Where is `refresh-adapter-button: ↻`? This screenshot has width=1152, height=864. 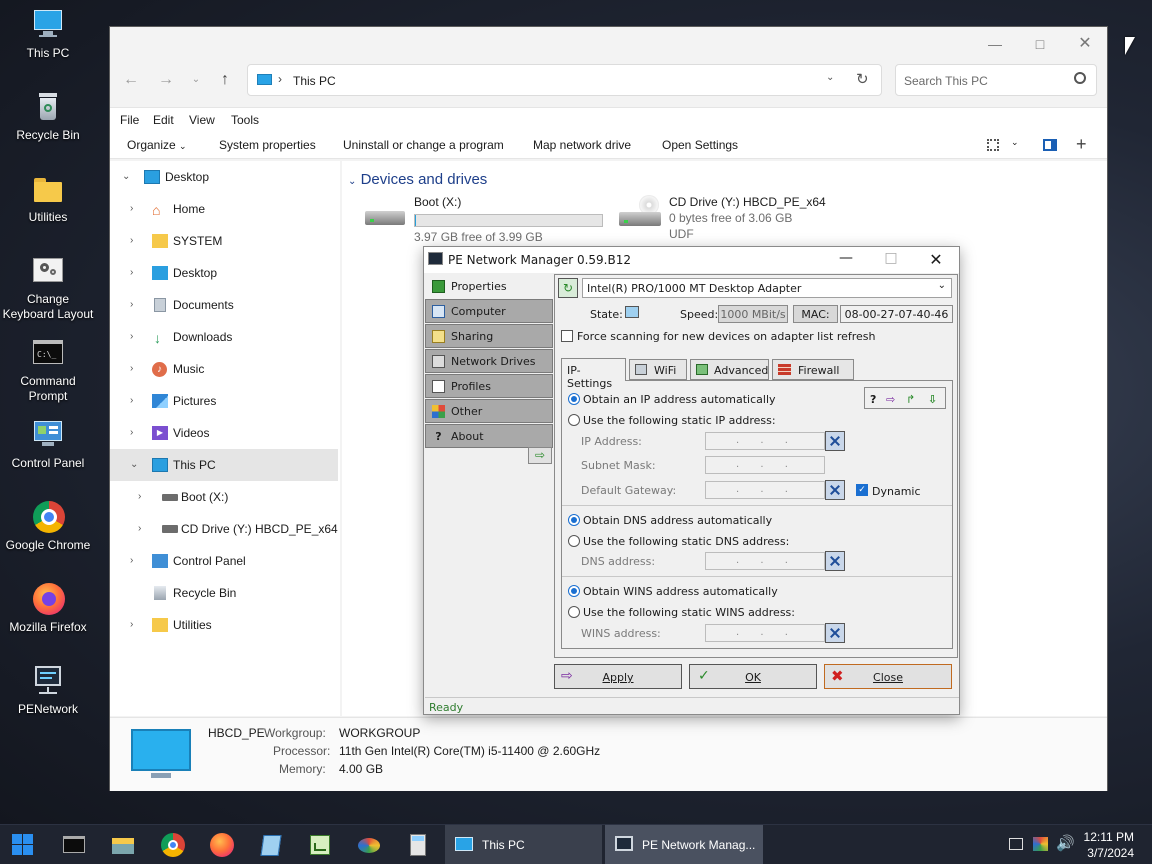 refresh-adapter-button: ↻ is located at coordinates (568, 288).